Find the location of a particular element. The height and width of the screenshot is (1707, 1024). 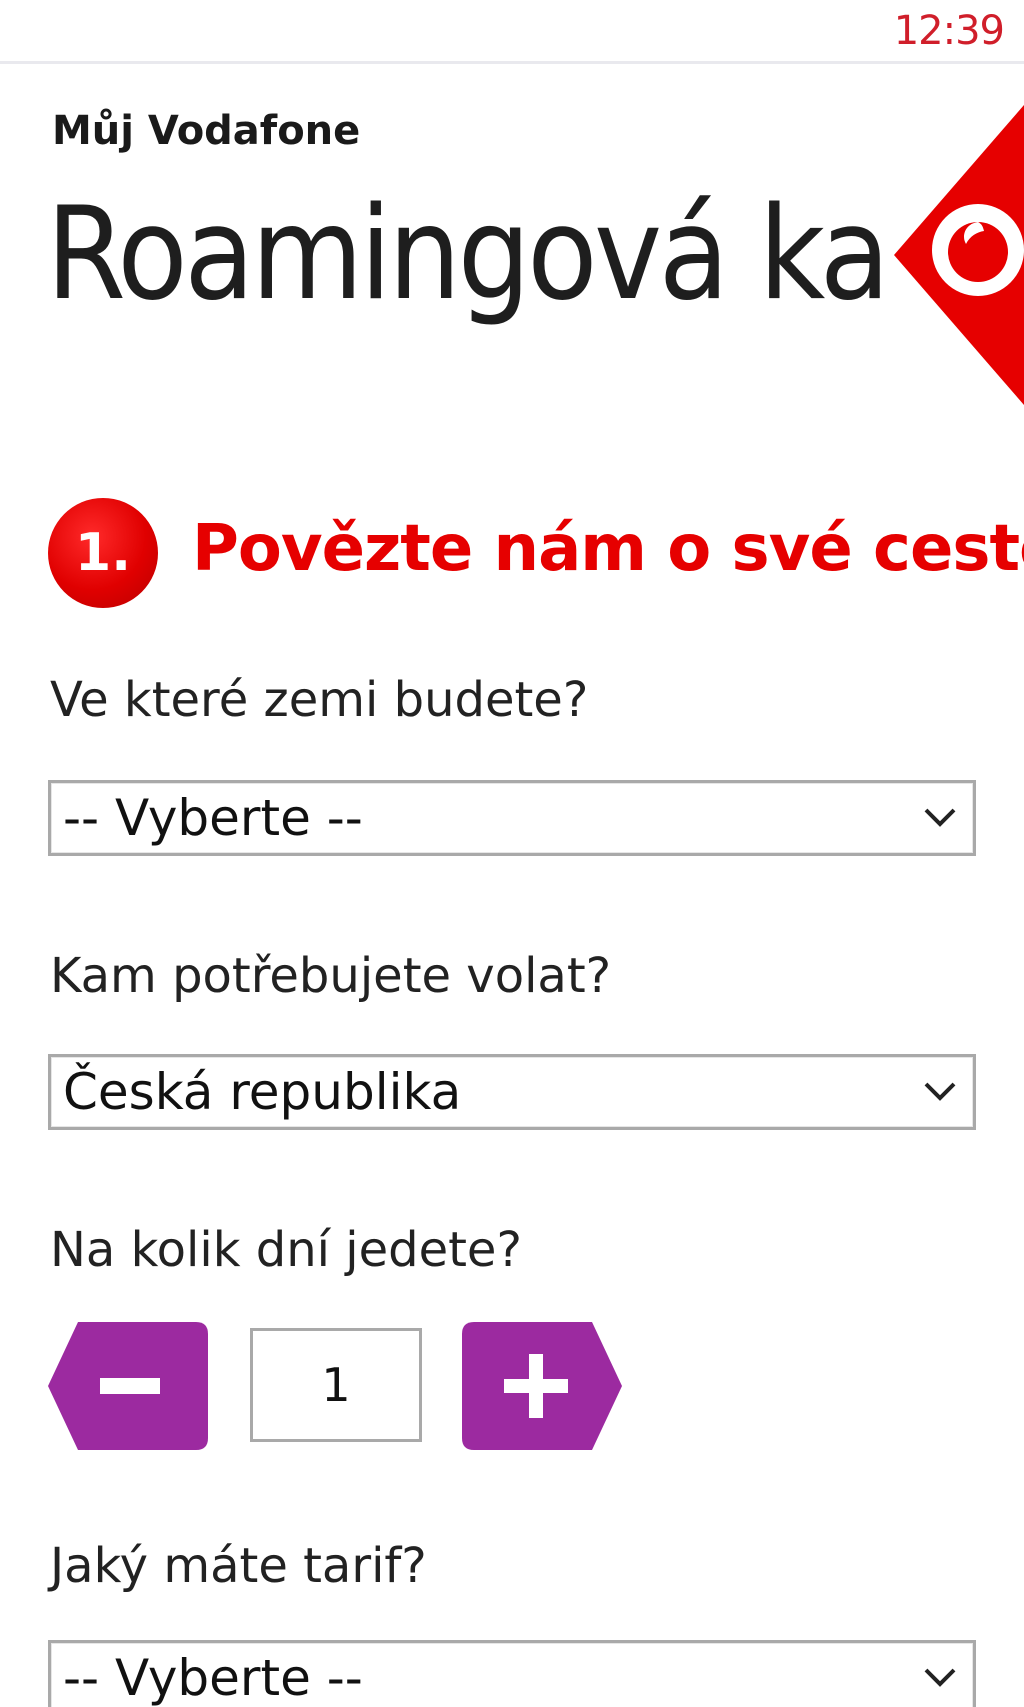

page-title: Roamingová kalkulačka is located at coordinates (466, 254).